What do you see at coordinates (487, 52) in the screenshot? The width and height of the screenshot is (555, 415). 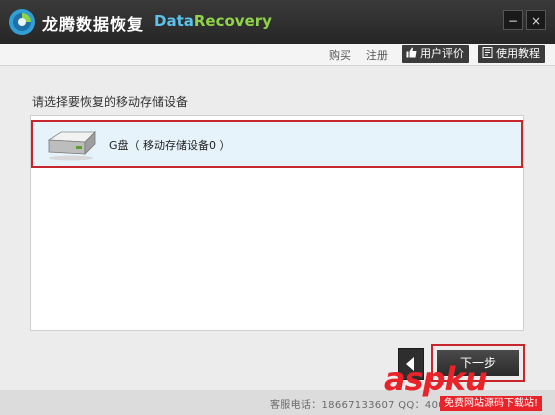 I see `book-icon` at bounding box center [487, 52].